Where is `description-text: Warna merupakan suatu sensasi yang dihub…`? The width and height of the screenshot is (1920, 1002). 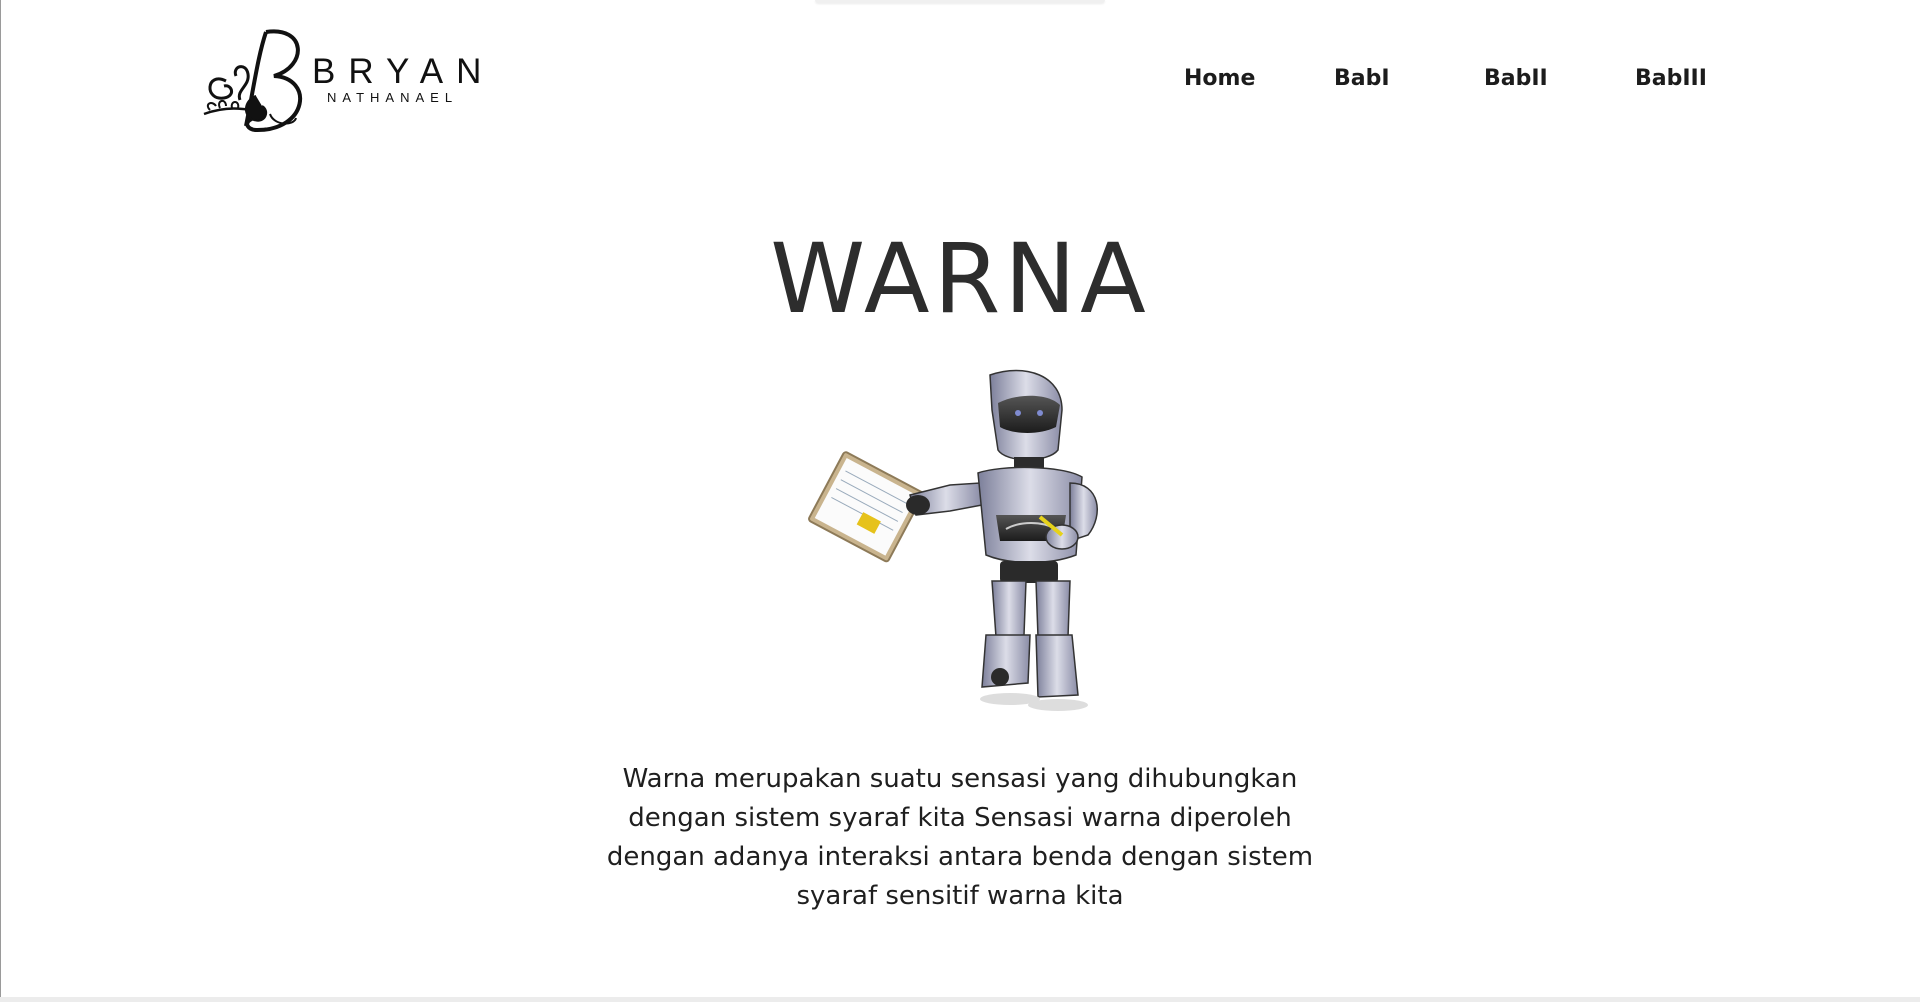
description-text: Warna merupakan suatu sensasi yang dihub… is located at coordinates (960, 837).